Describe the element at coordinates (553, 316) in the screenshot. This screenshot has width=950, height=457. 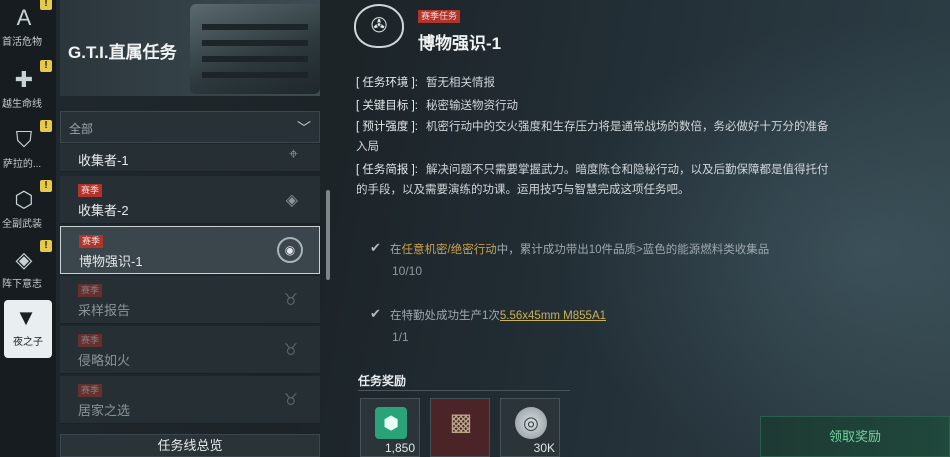
I see `ammo-link: 5.56x45mm M855A1` at that location.